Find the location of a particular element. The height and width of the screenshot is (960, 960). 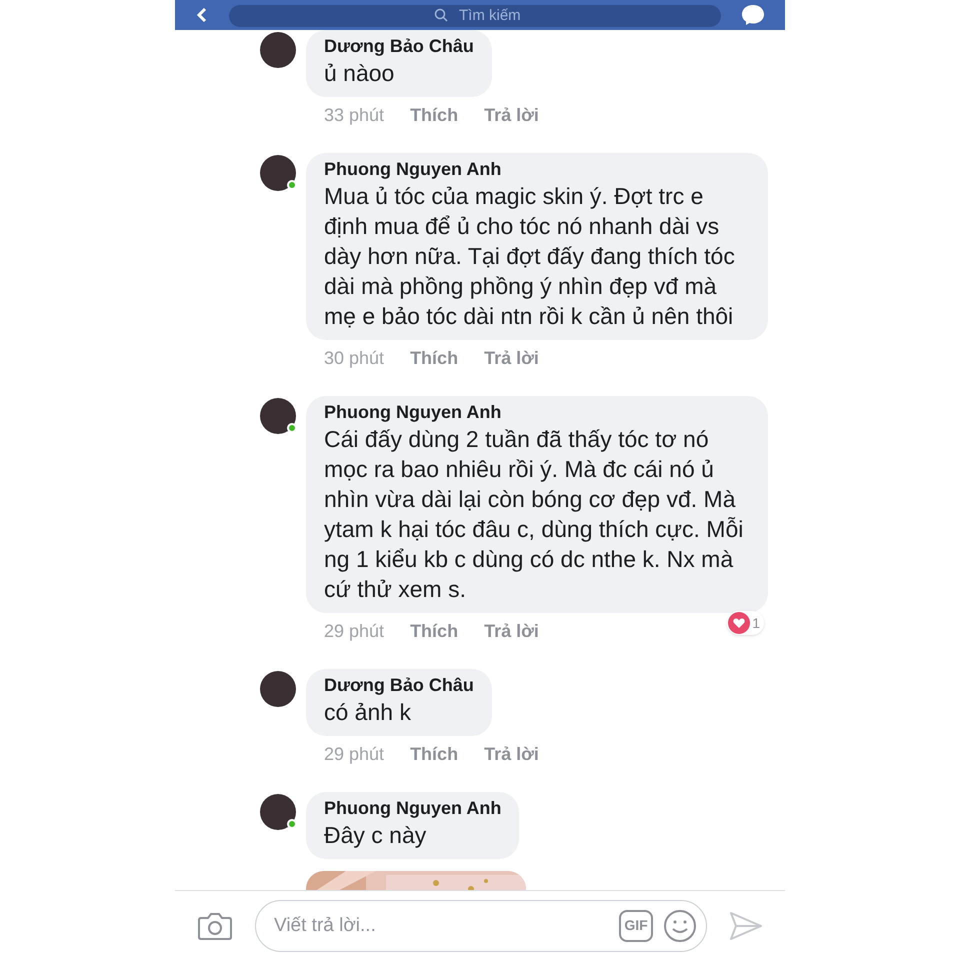

gif-button: GIF is located at coordinates (636, 926).